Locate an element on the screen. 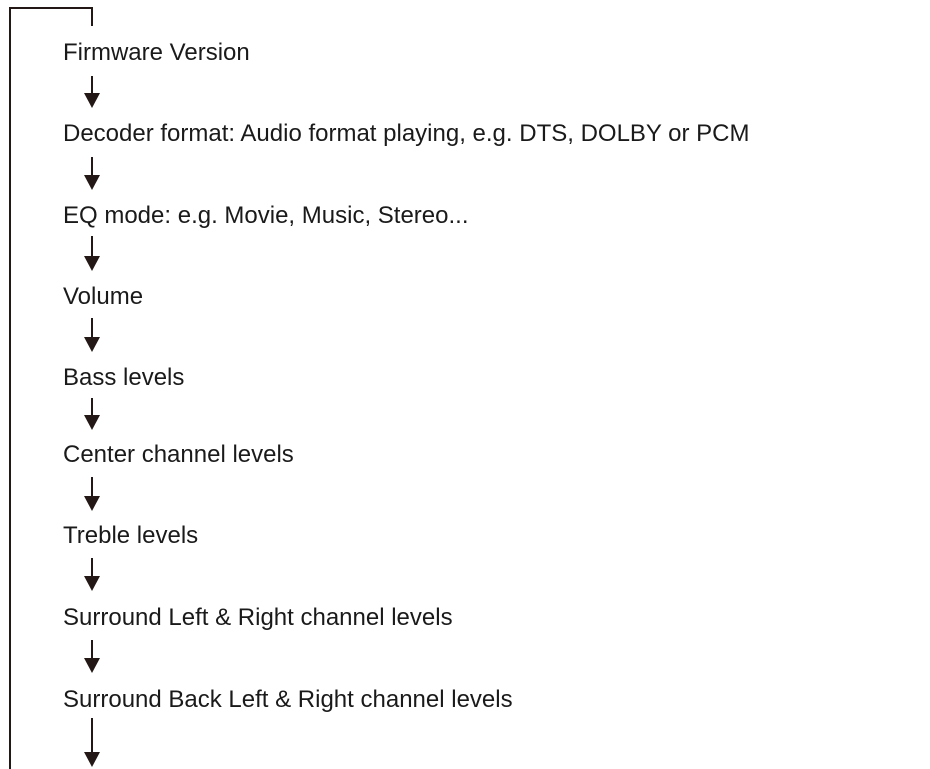 The width and height of the screenshot is (930, 769). step-bass-levels: Bass levels is located at coordinates (124, 377).